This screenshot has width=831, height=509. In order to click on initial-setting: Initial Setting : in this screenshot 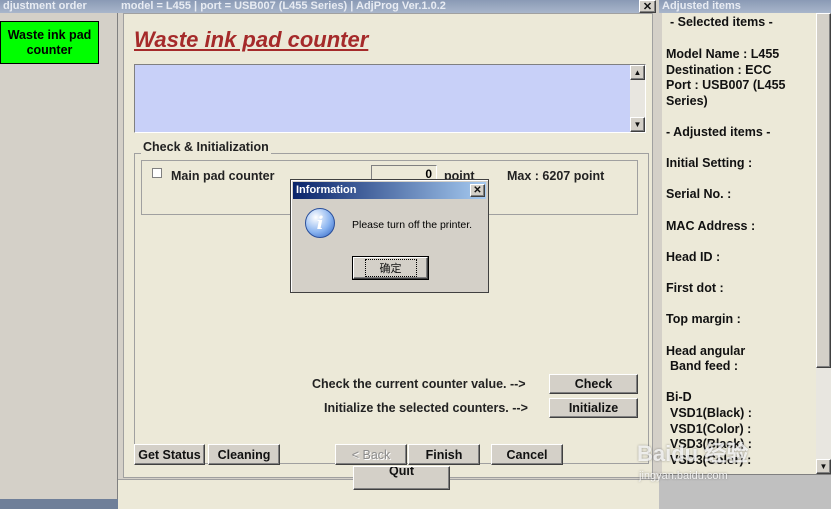, I will do `click(709, 163)`.